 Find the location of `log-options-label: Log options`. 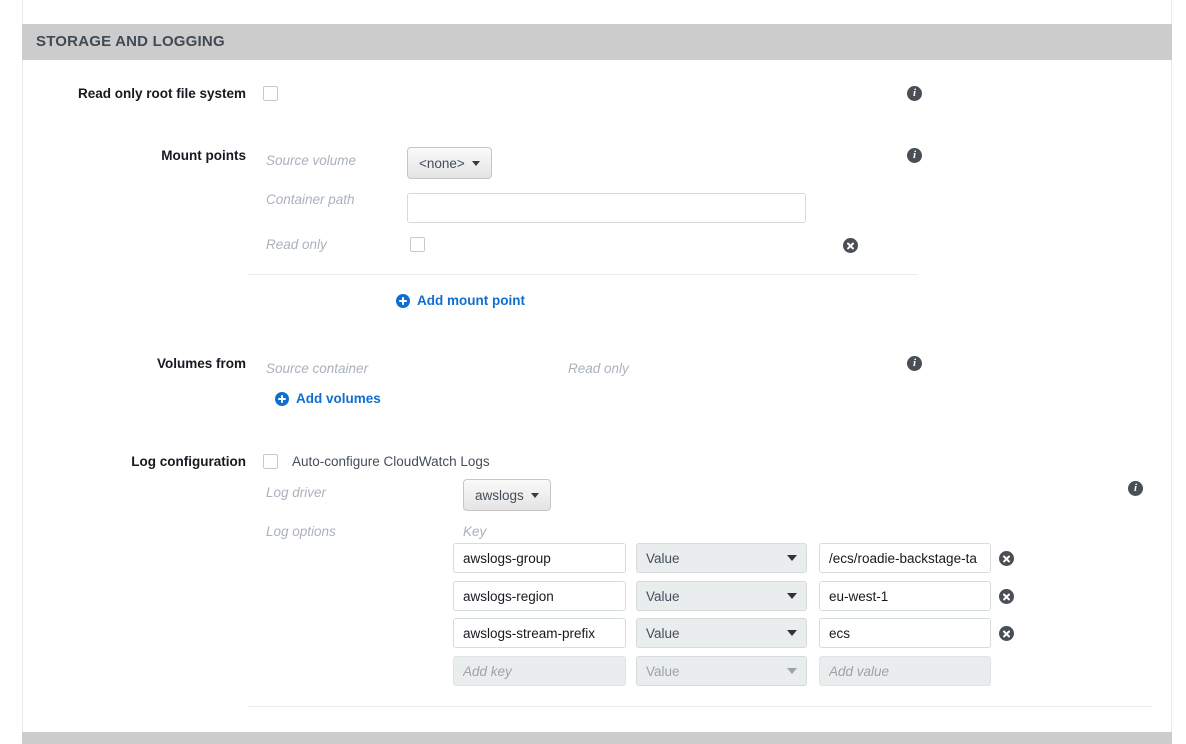

log-options-label: Log options is located at coordinates (301, 531).